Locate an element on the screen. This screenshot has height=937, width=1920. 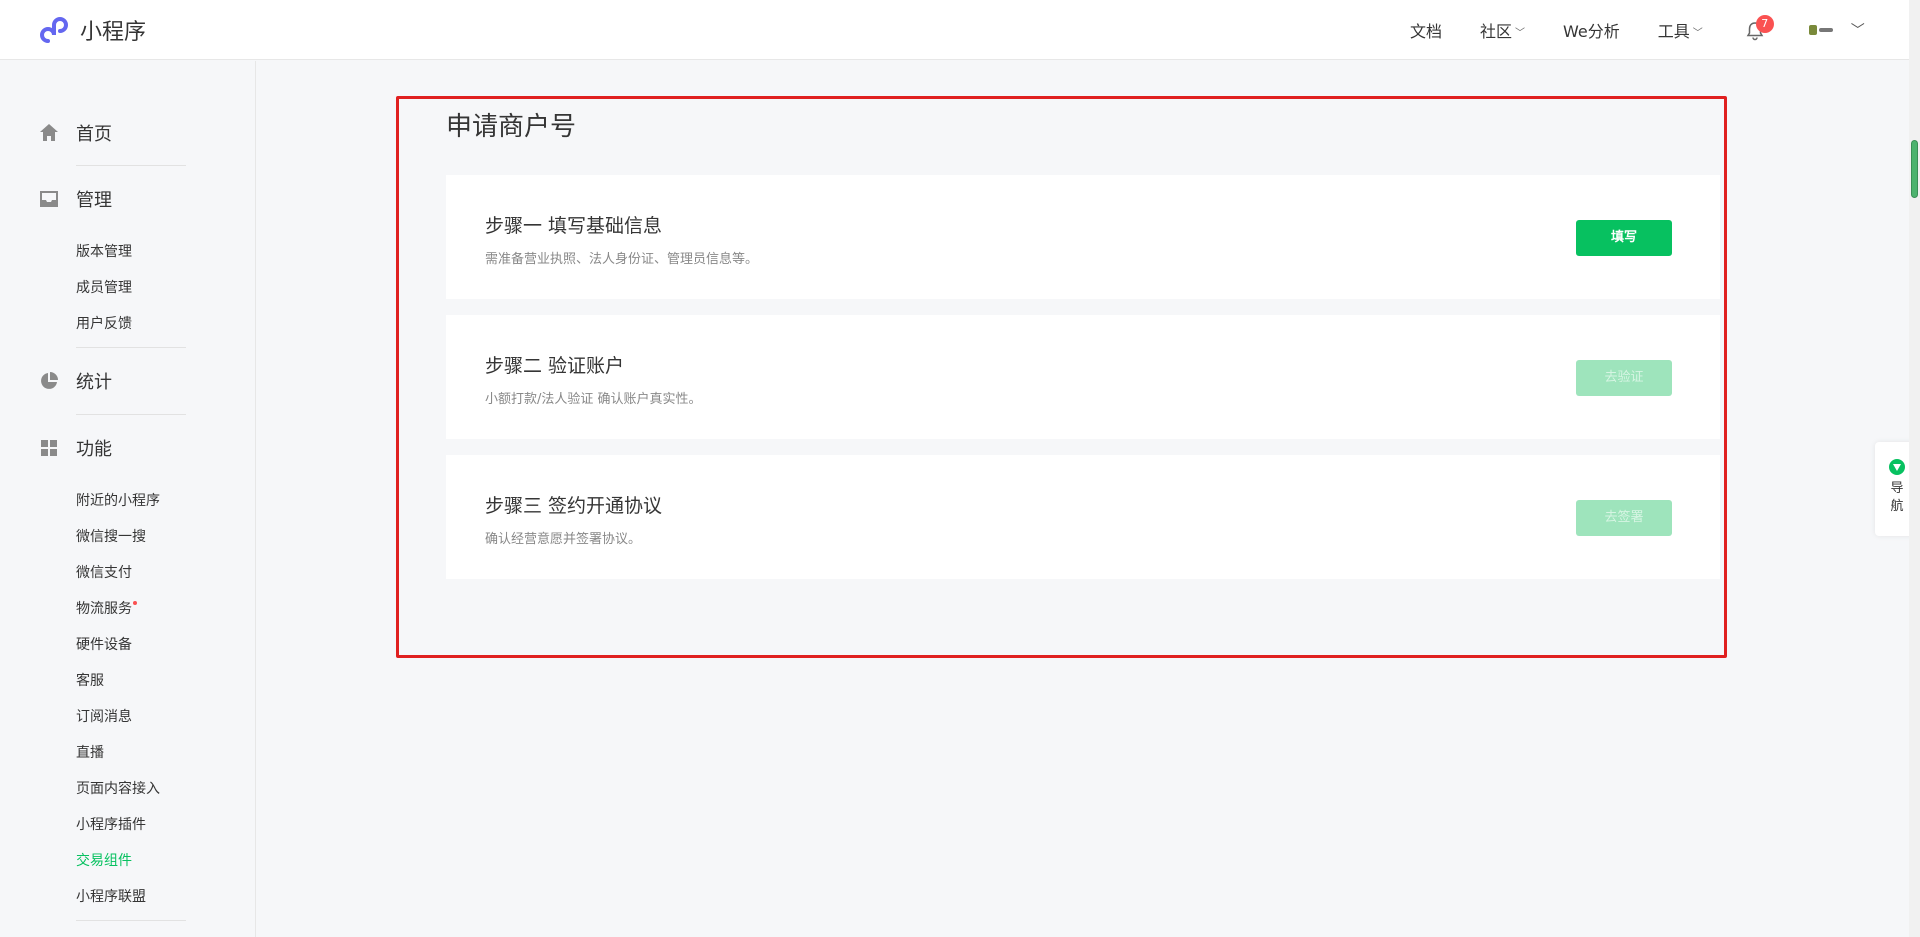
nav-we-analysis-label: We分析 is located at coordinates (1591, 31).